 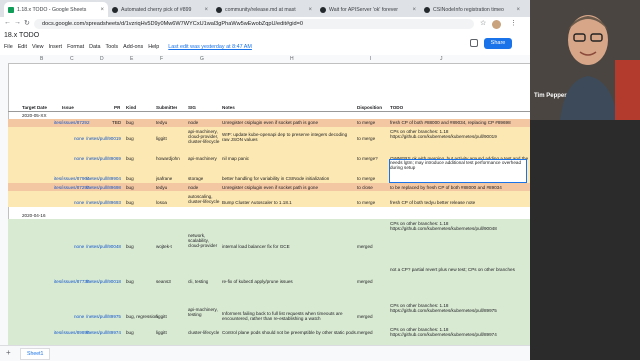 What do you see at coordinates (17, 22) in the screenshot?
I see `forward-icon: →` at bounding box center [17, 22].